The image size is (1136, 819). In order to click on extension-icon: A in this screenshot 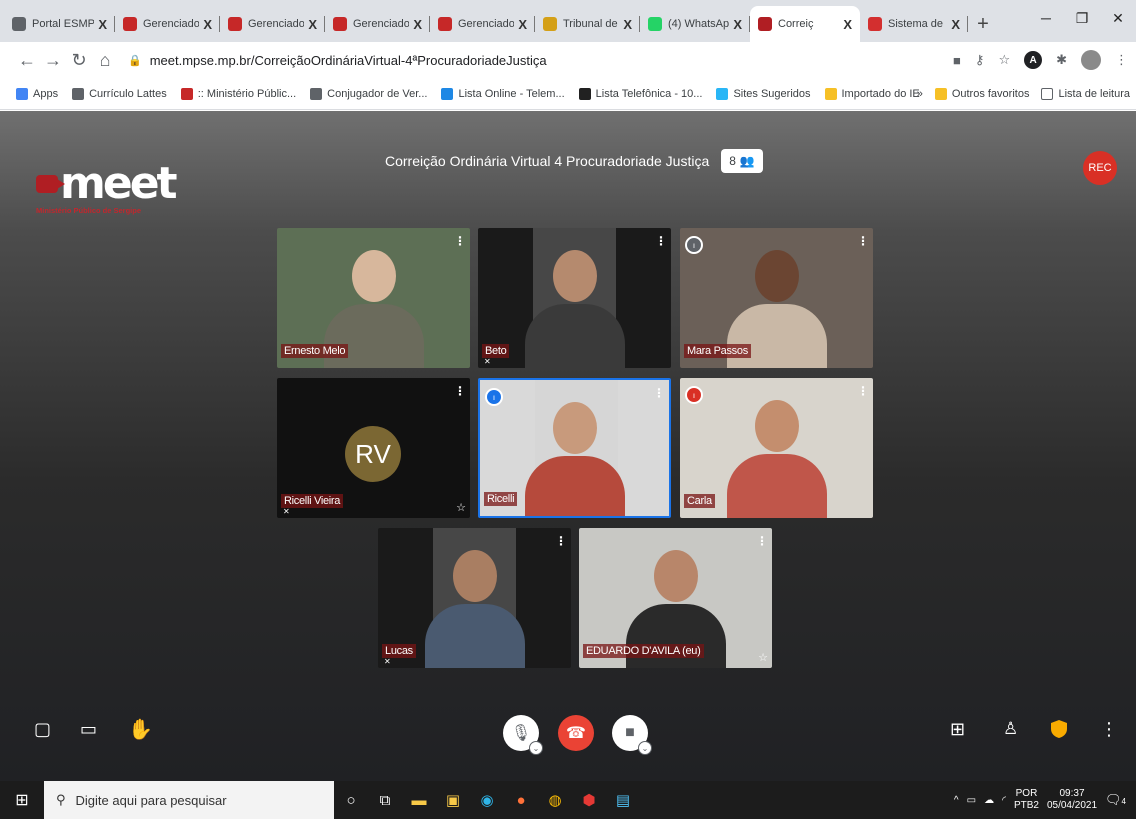, I will do `click(1033, 60)`.